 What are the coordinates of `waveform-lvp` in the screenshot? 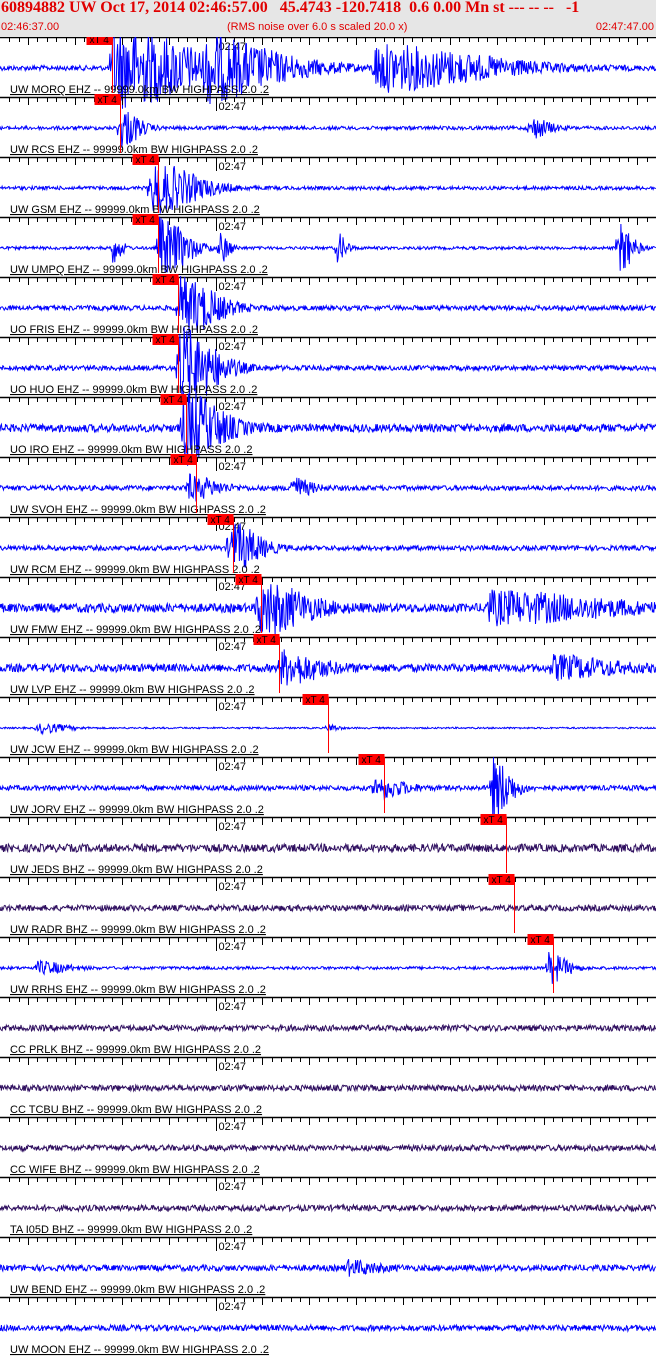 It's located at (328, 667).